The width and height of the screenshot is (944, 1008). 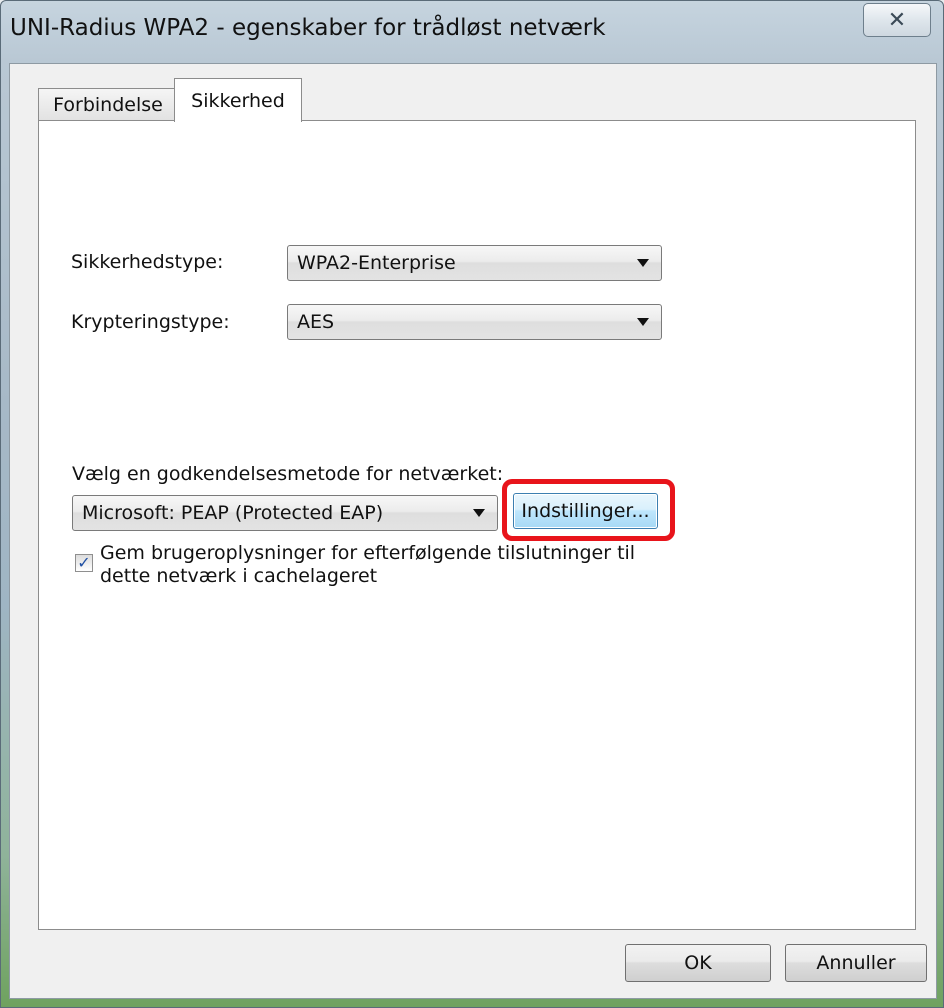 I want to click on security-type-label: Sikkerhedstype:, so click(x=147, y=262).